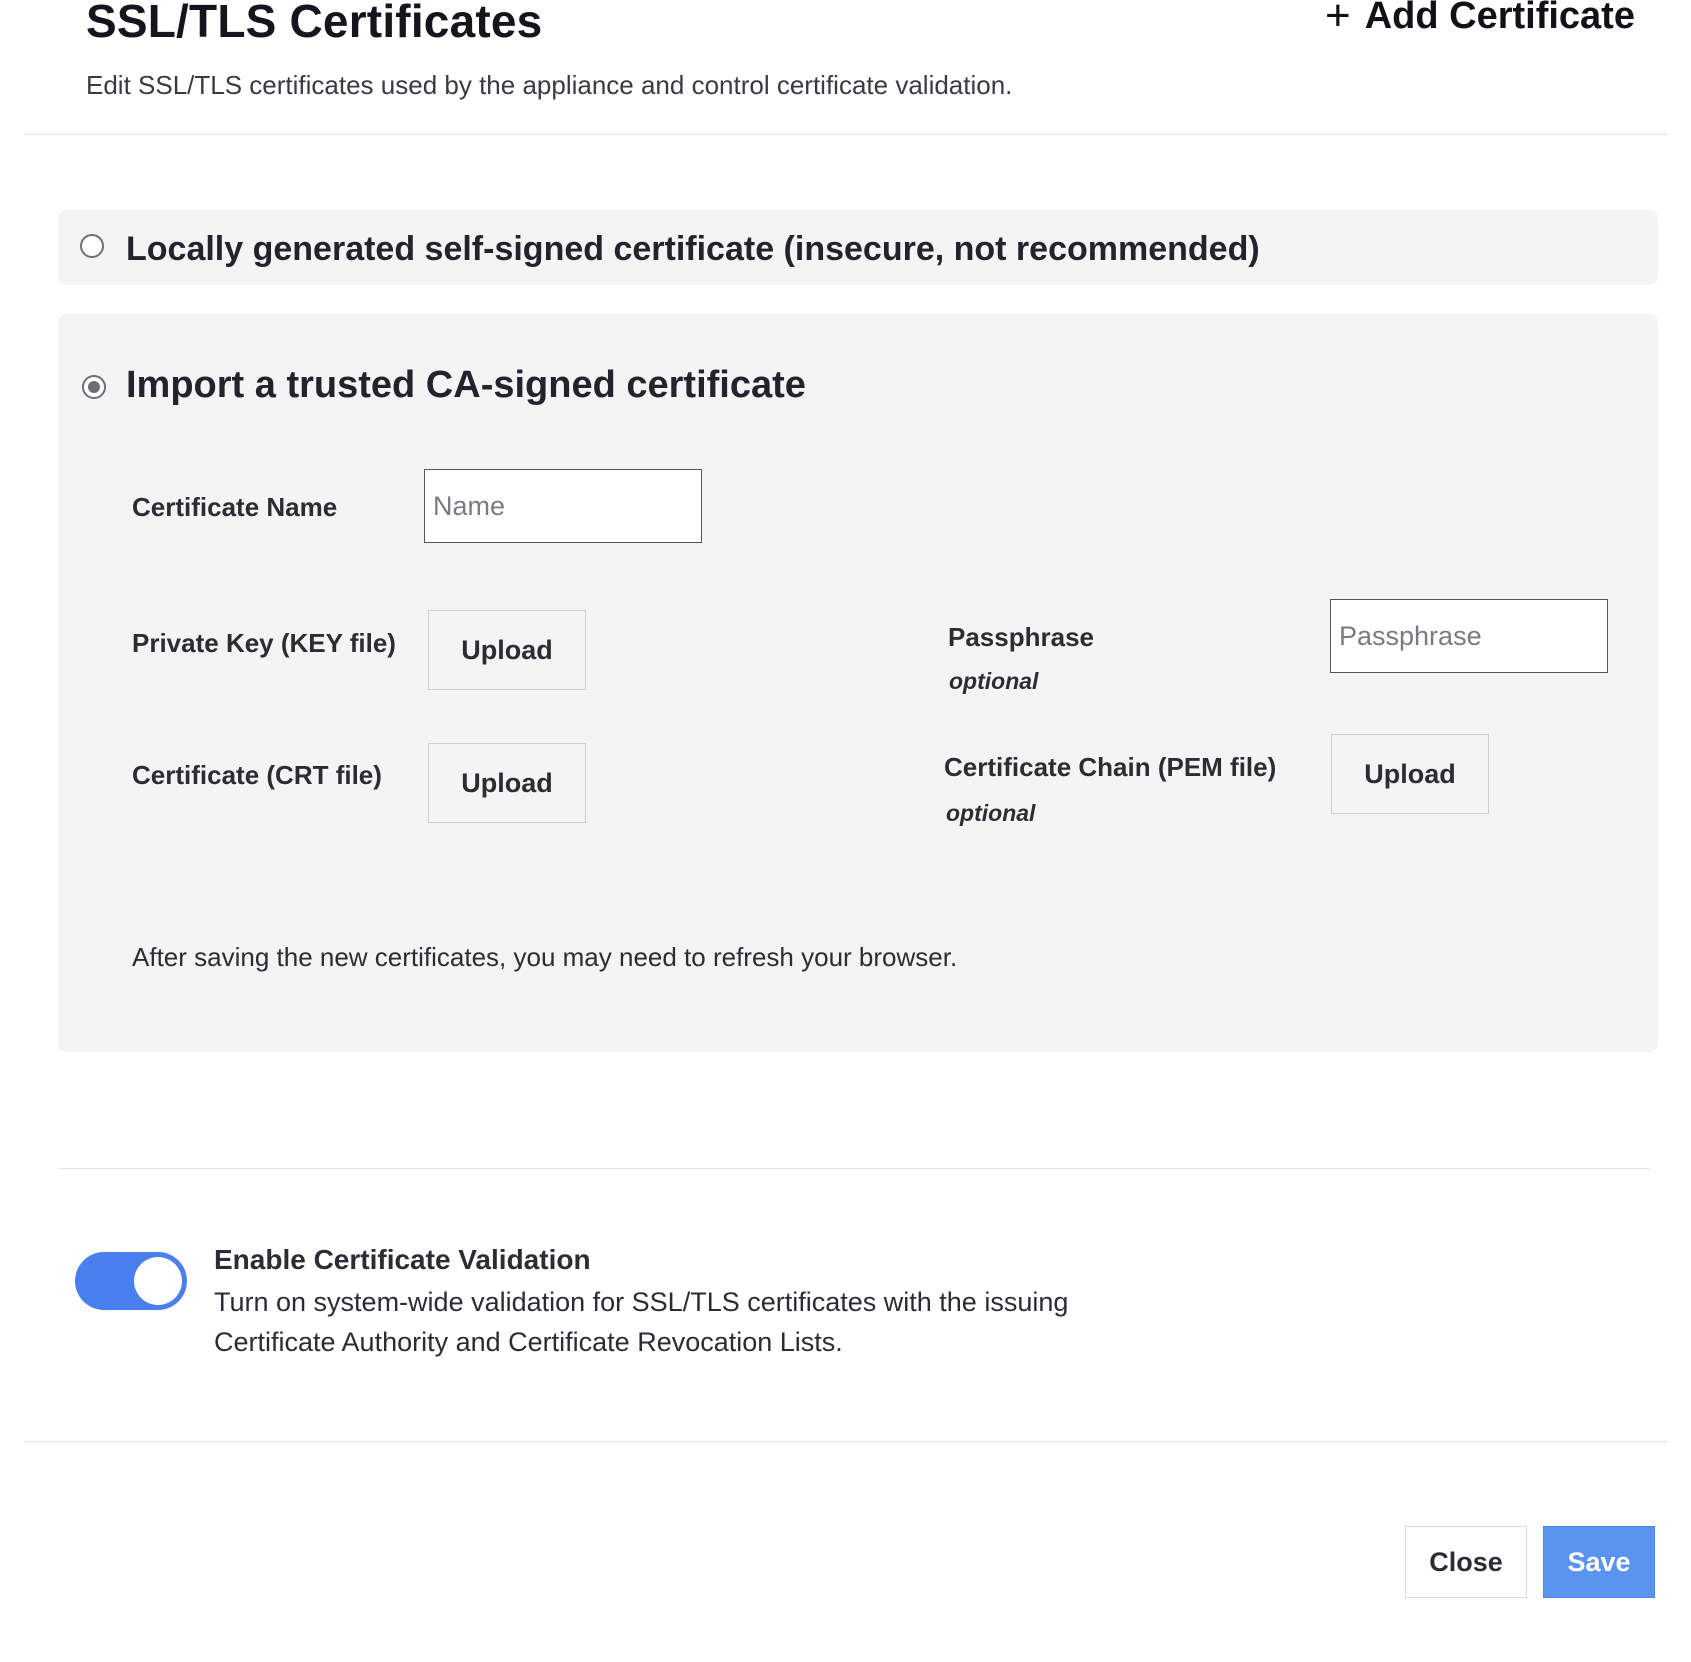  Describe the element at coordinates (1499, 18) in the screenshot. I see `add-certificate-label: Add Certificate` at that location.